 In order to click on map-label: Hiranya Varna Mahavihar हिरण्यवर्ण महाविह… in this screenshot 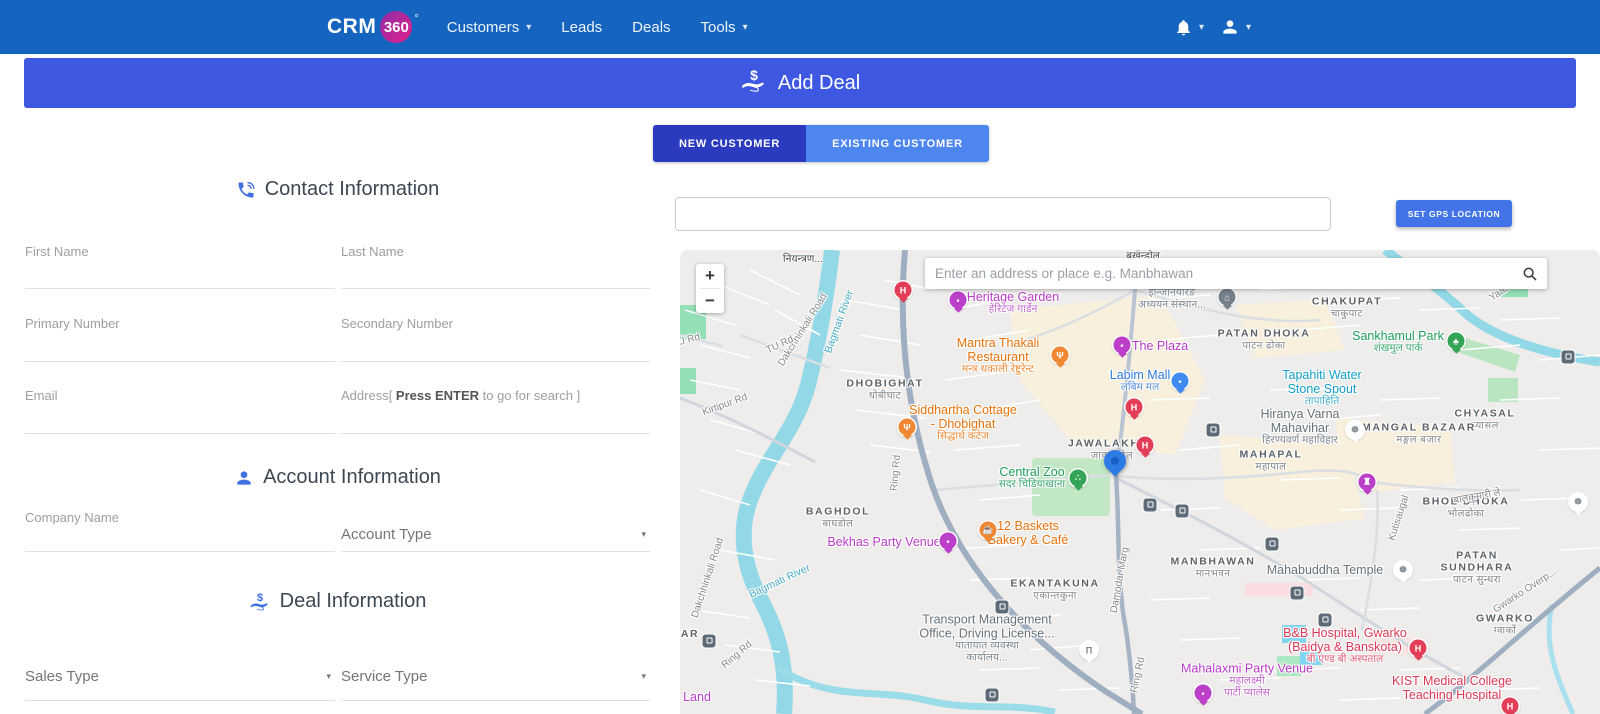, I will do `click(1300, 427)`.